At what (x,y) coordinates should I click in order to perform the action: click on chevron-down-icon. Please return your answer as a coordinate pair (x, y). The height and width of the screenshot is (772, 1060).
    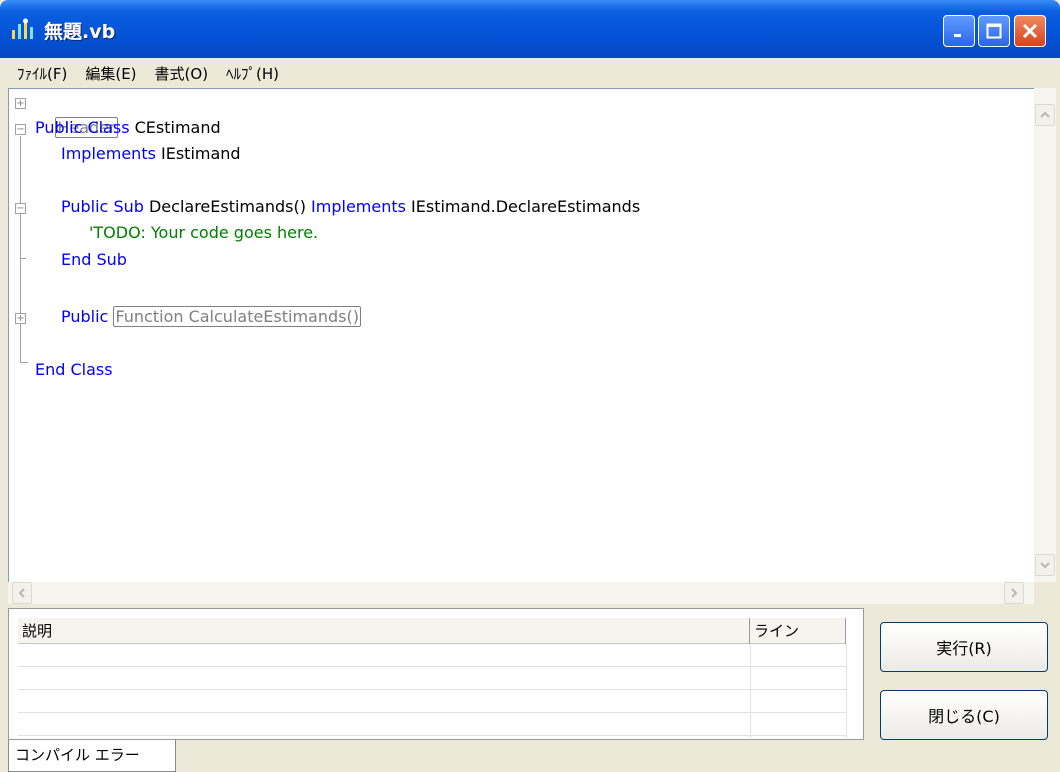
    Looking at the image, I should click on (1045, 565).